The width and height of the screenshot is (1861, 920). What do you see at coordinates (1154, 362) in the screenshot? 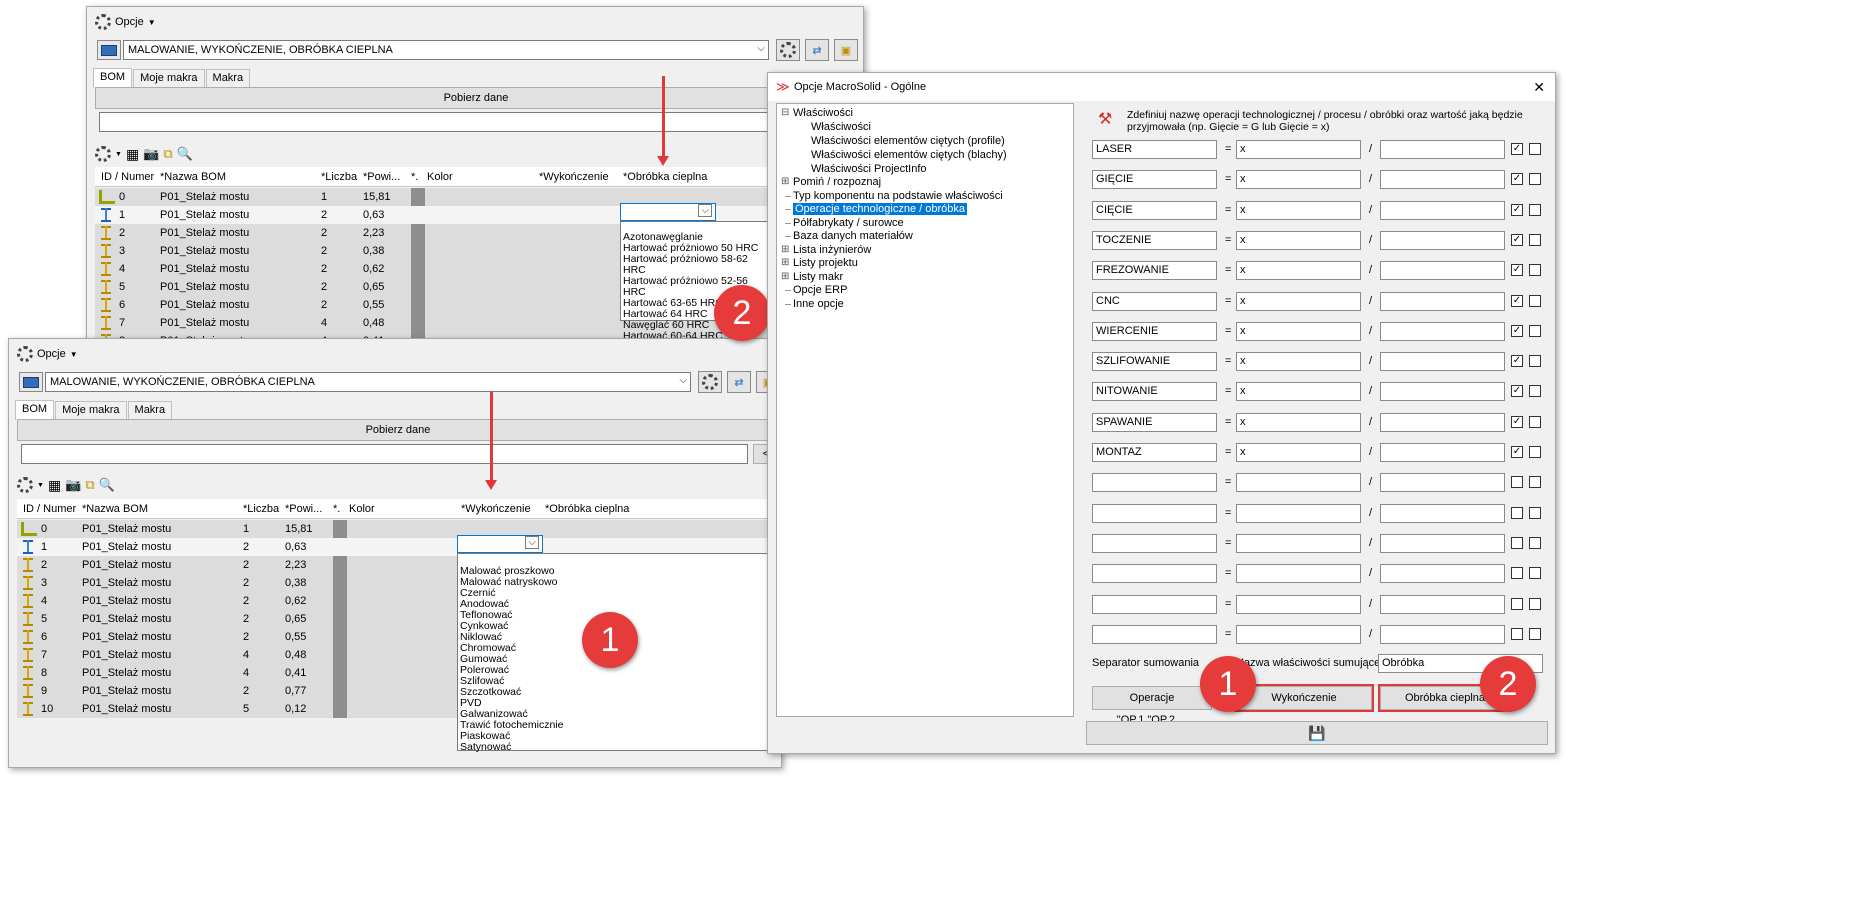
I see `operation-name-input: SZLIFOWANIE` at bounding box center [1154, 362].